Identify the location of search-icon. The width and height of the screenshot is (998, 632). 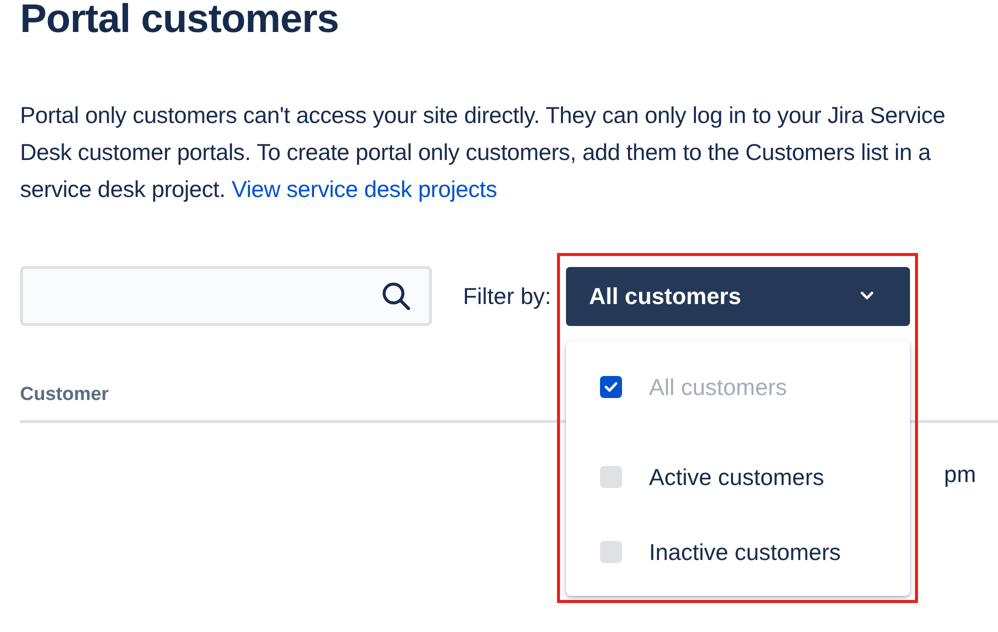
(396, 296).